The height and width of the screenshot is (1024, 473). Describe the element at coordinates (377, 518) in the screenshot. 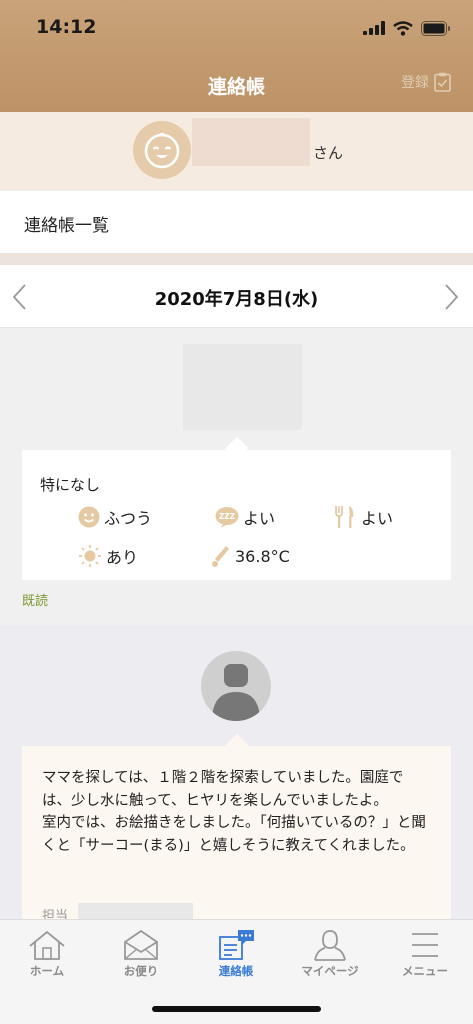

I see `meal-value: よい` at that location.